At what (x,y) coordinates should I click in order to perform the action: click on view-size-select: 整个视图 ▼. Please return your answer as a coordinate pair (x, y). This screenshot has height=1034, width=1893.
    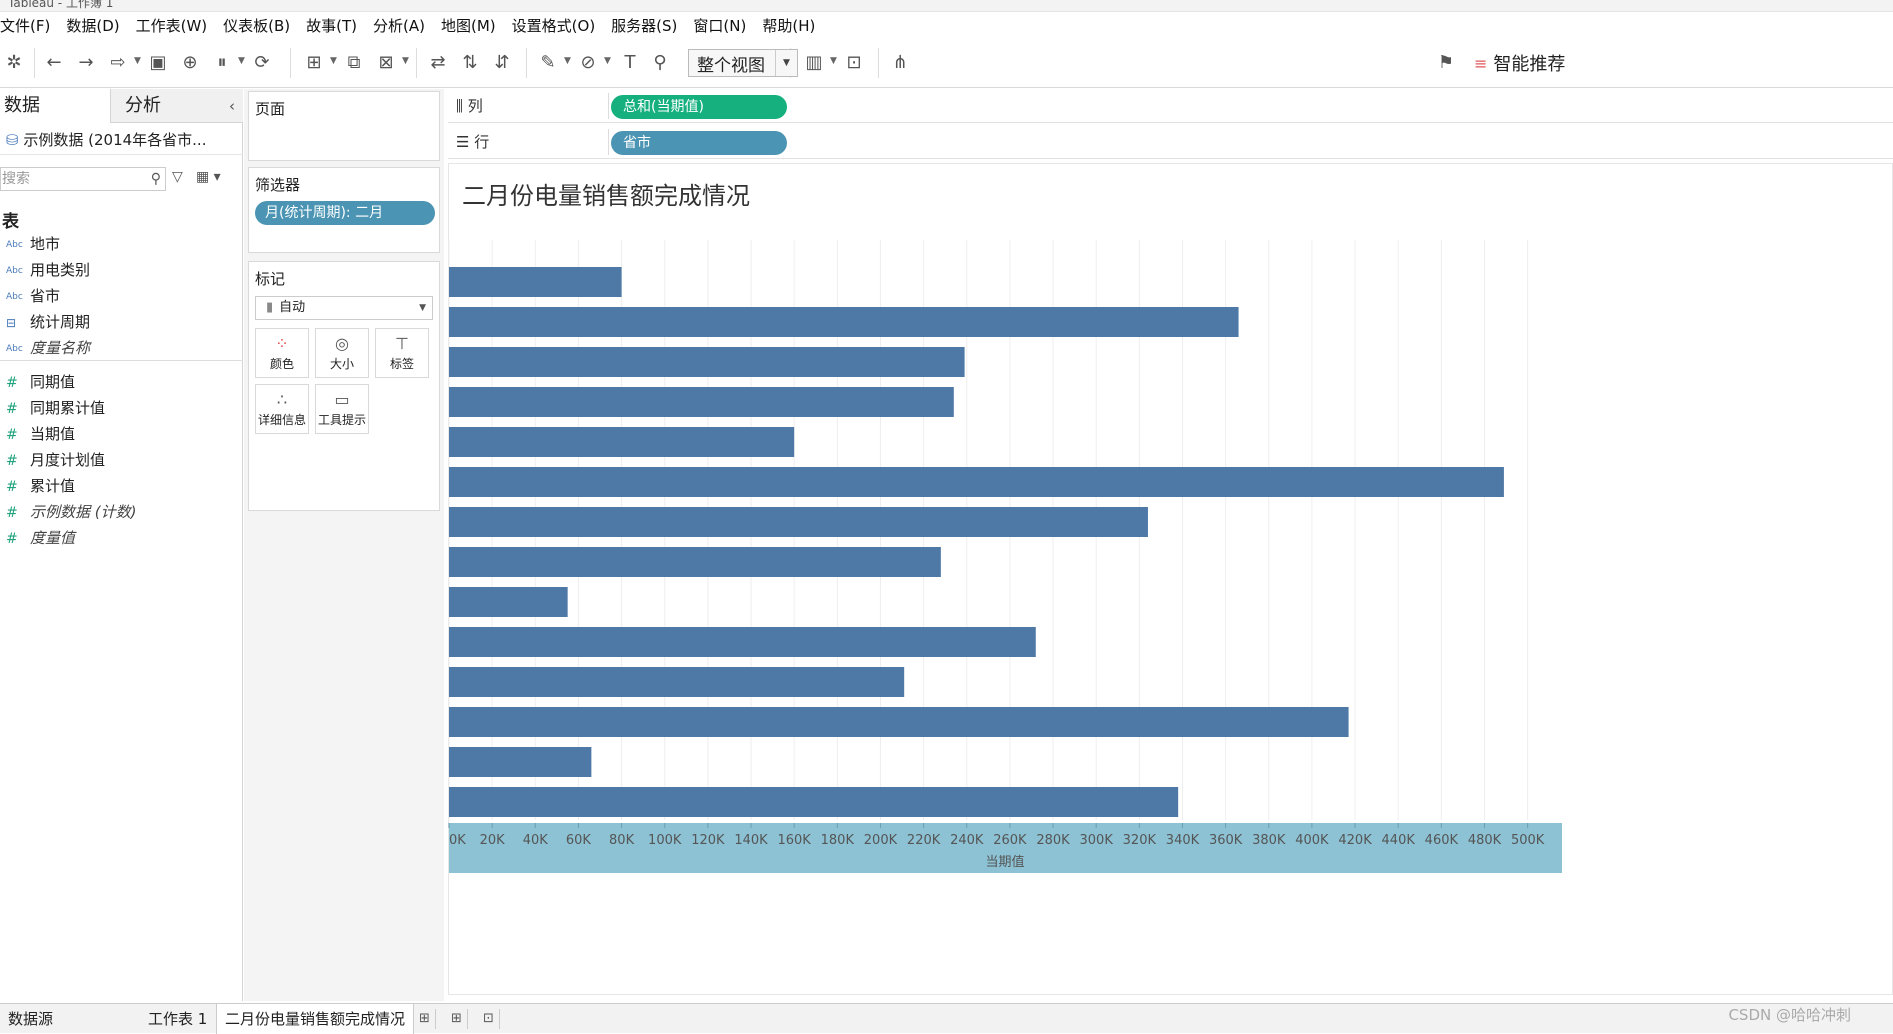
    Looking at the image, I should click on (743, 63).